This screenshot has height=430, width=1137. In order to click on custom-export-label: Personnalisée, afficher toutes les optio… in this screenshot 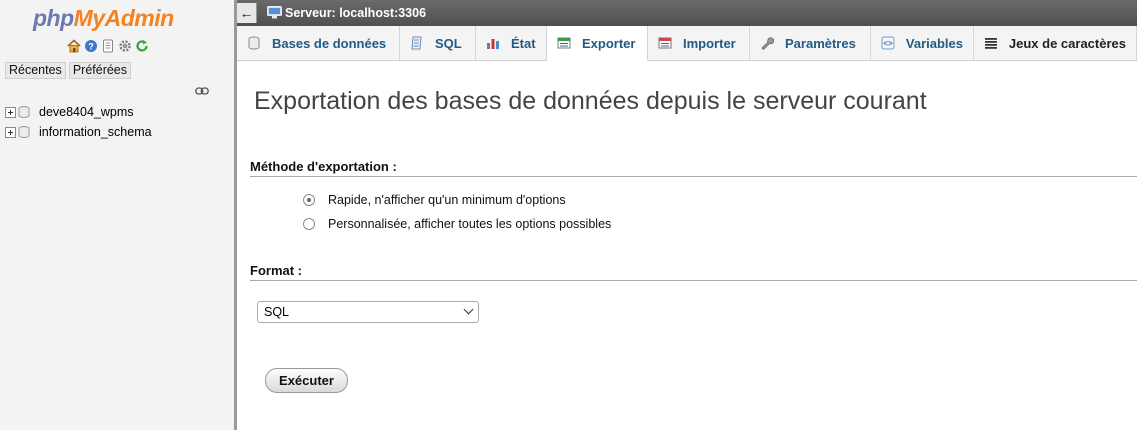, I will do `click(469, 224)`.